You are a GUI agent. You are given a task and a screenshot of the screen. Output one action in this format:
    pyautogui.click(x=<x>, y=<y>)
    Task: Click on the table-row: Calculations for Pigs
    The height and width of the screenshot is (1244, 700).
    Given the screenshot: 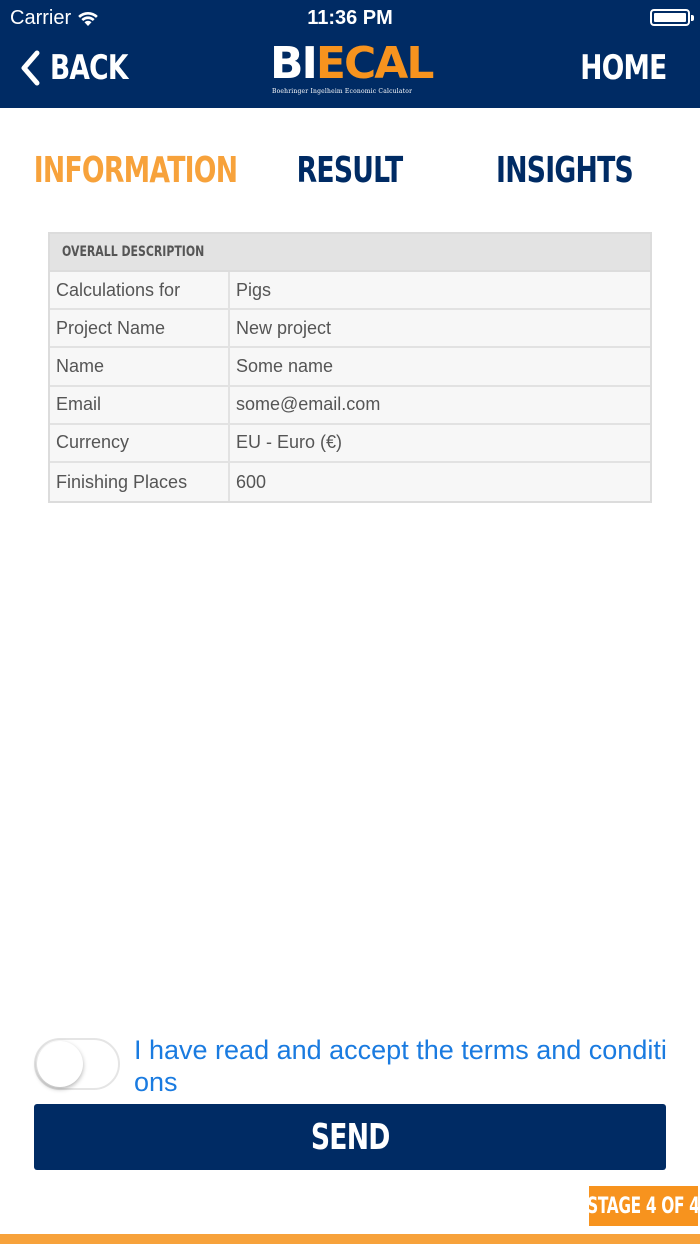 What is the action you would take?
    pyautogui.click(x=350, y=291)
    